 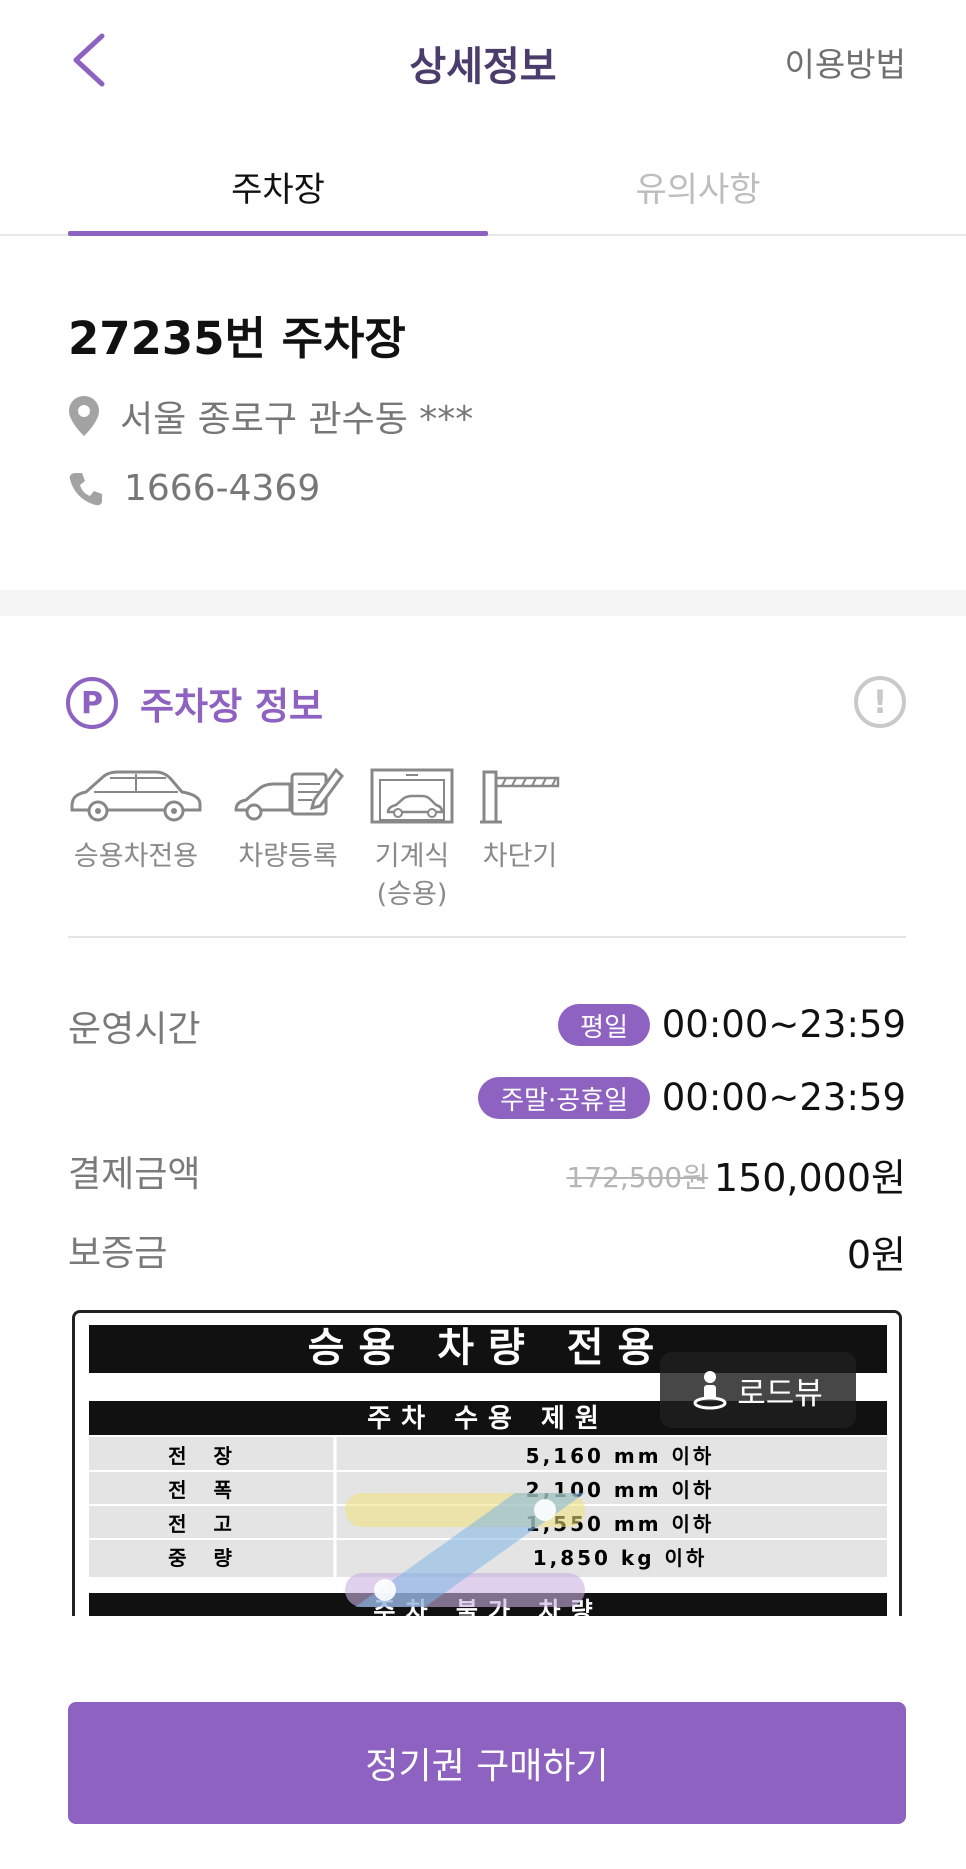 I want to click on roadview-label: 로드뷰, so click(x=780, y=1393).